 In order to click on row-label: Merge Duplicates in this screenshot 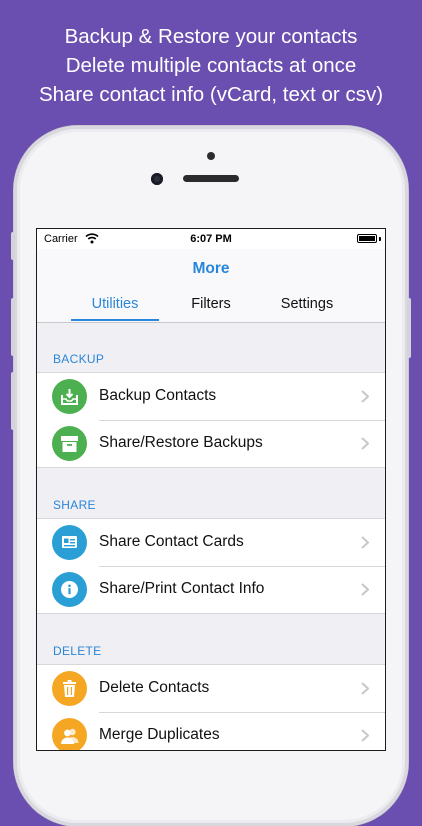, I will do `click(159, 734)`.